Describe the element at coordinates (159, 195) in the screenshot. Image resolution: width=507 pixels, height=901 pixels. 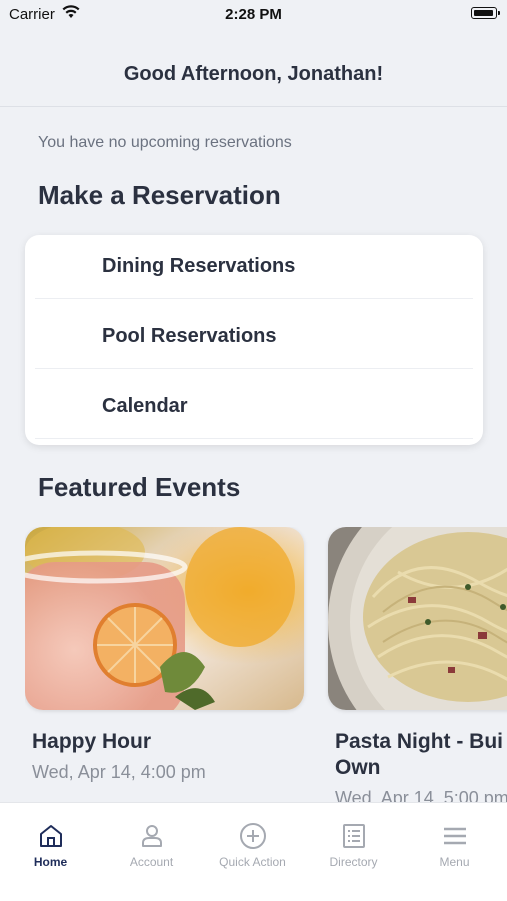
I see `make-reservation-heading: Make a Reservation` at that location.